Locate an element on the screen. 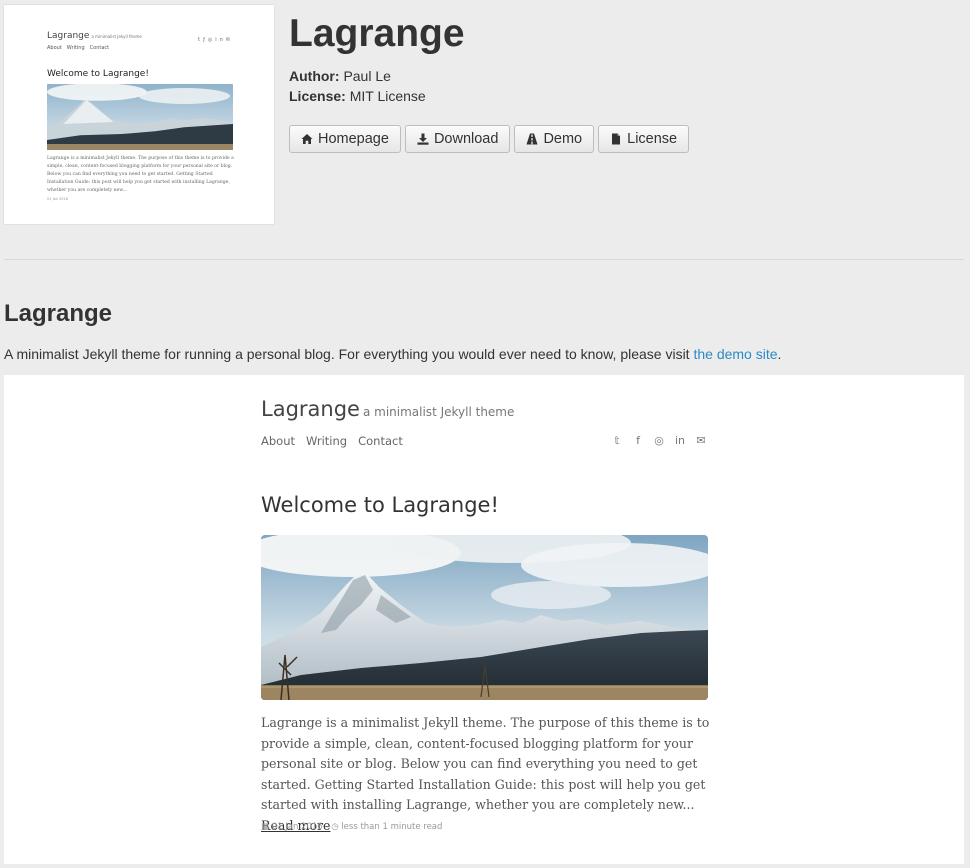  license-label: License: is located at coordinates (317, 96).